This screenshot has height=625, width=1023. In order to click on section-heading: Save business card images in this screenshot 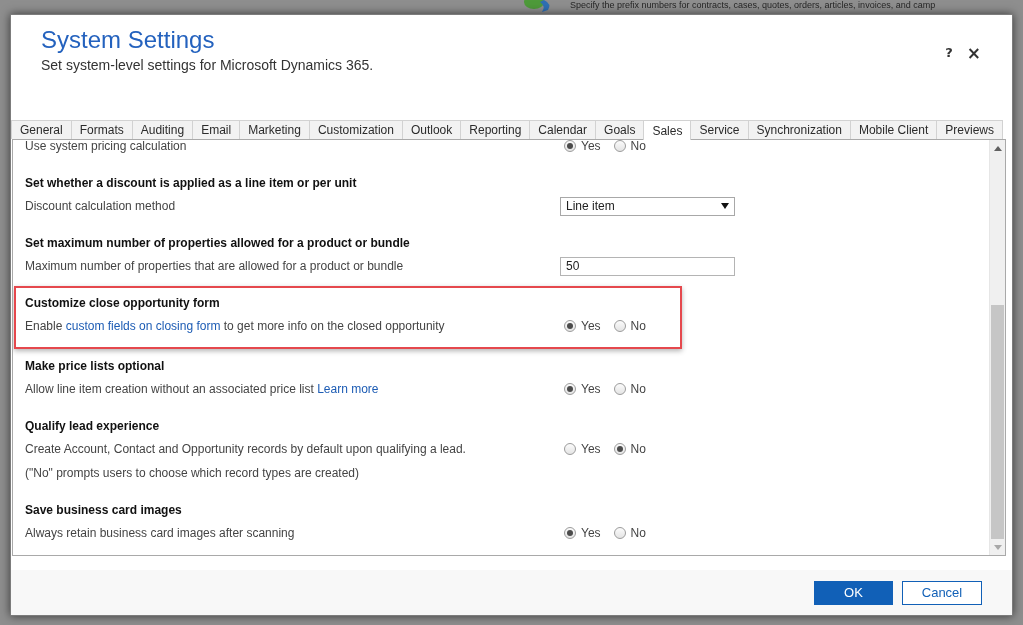, I will do `click(104, 510)`.